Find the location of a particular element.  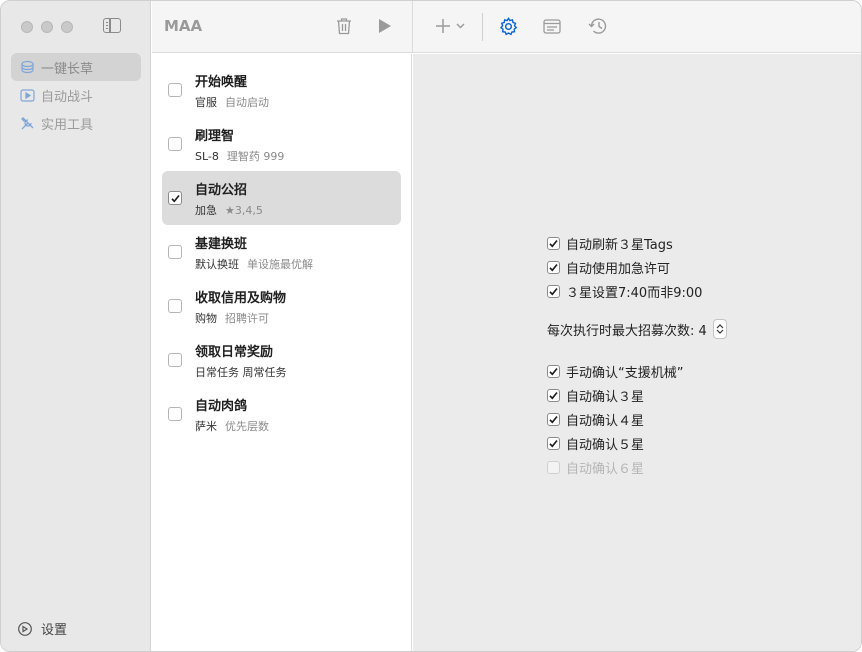

toolbar-divider is located at coordinates (482, 27).